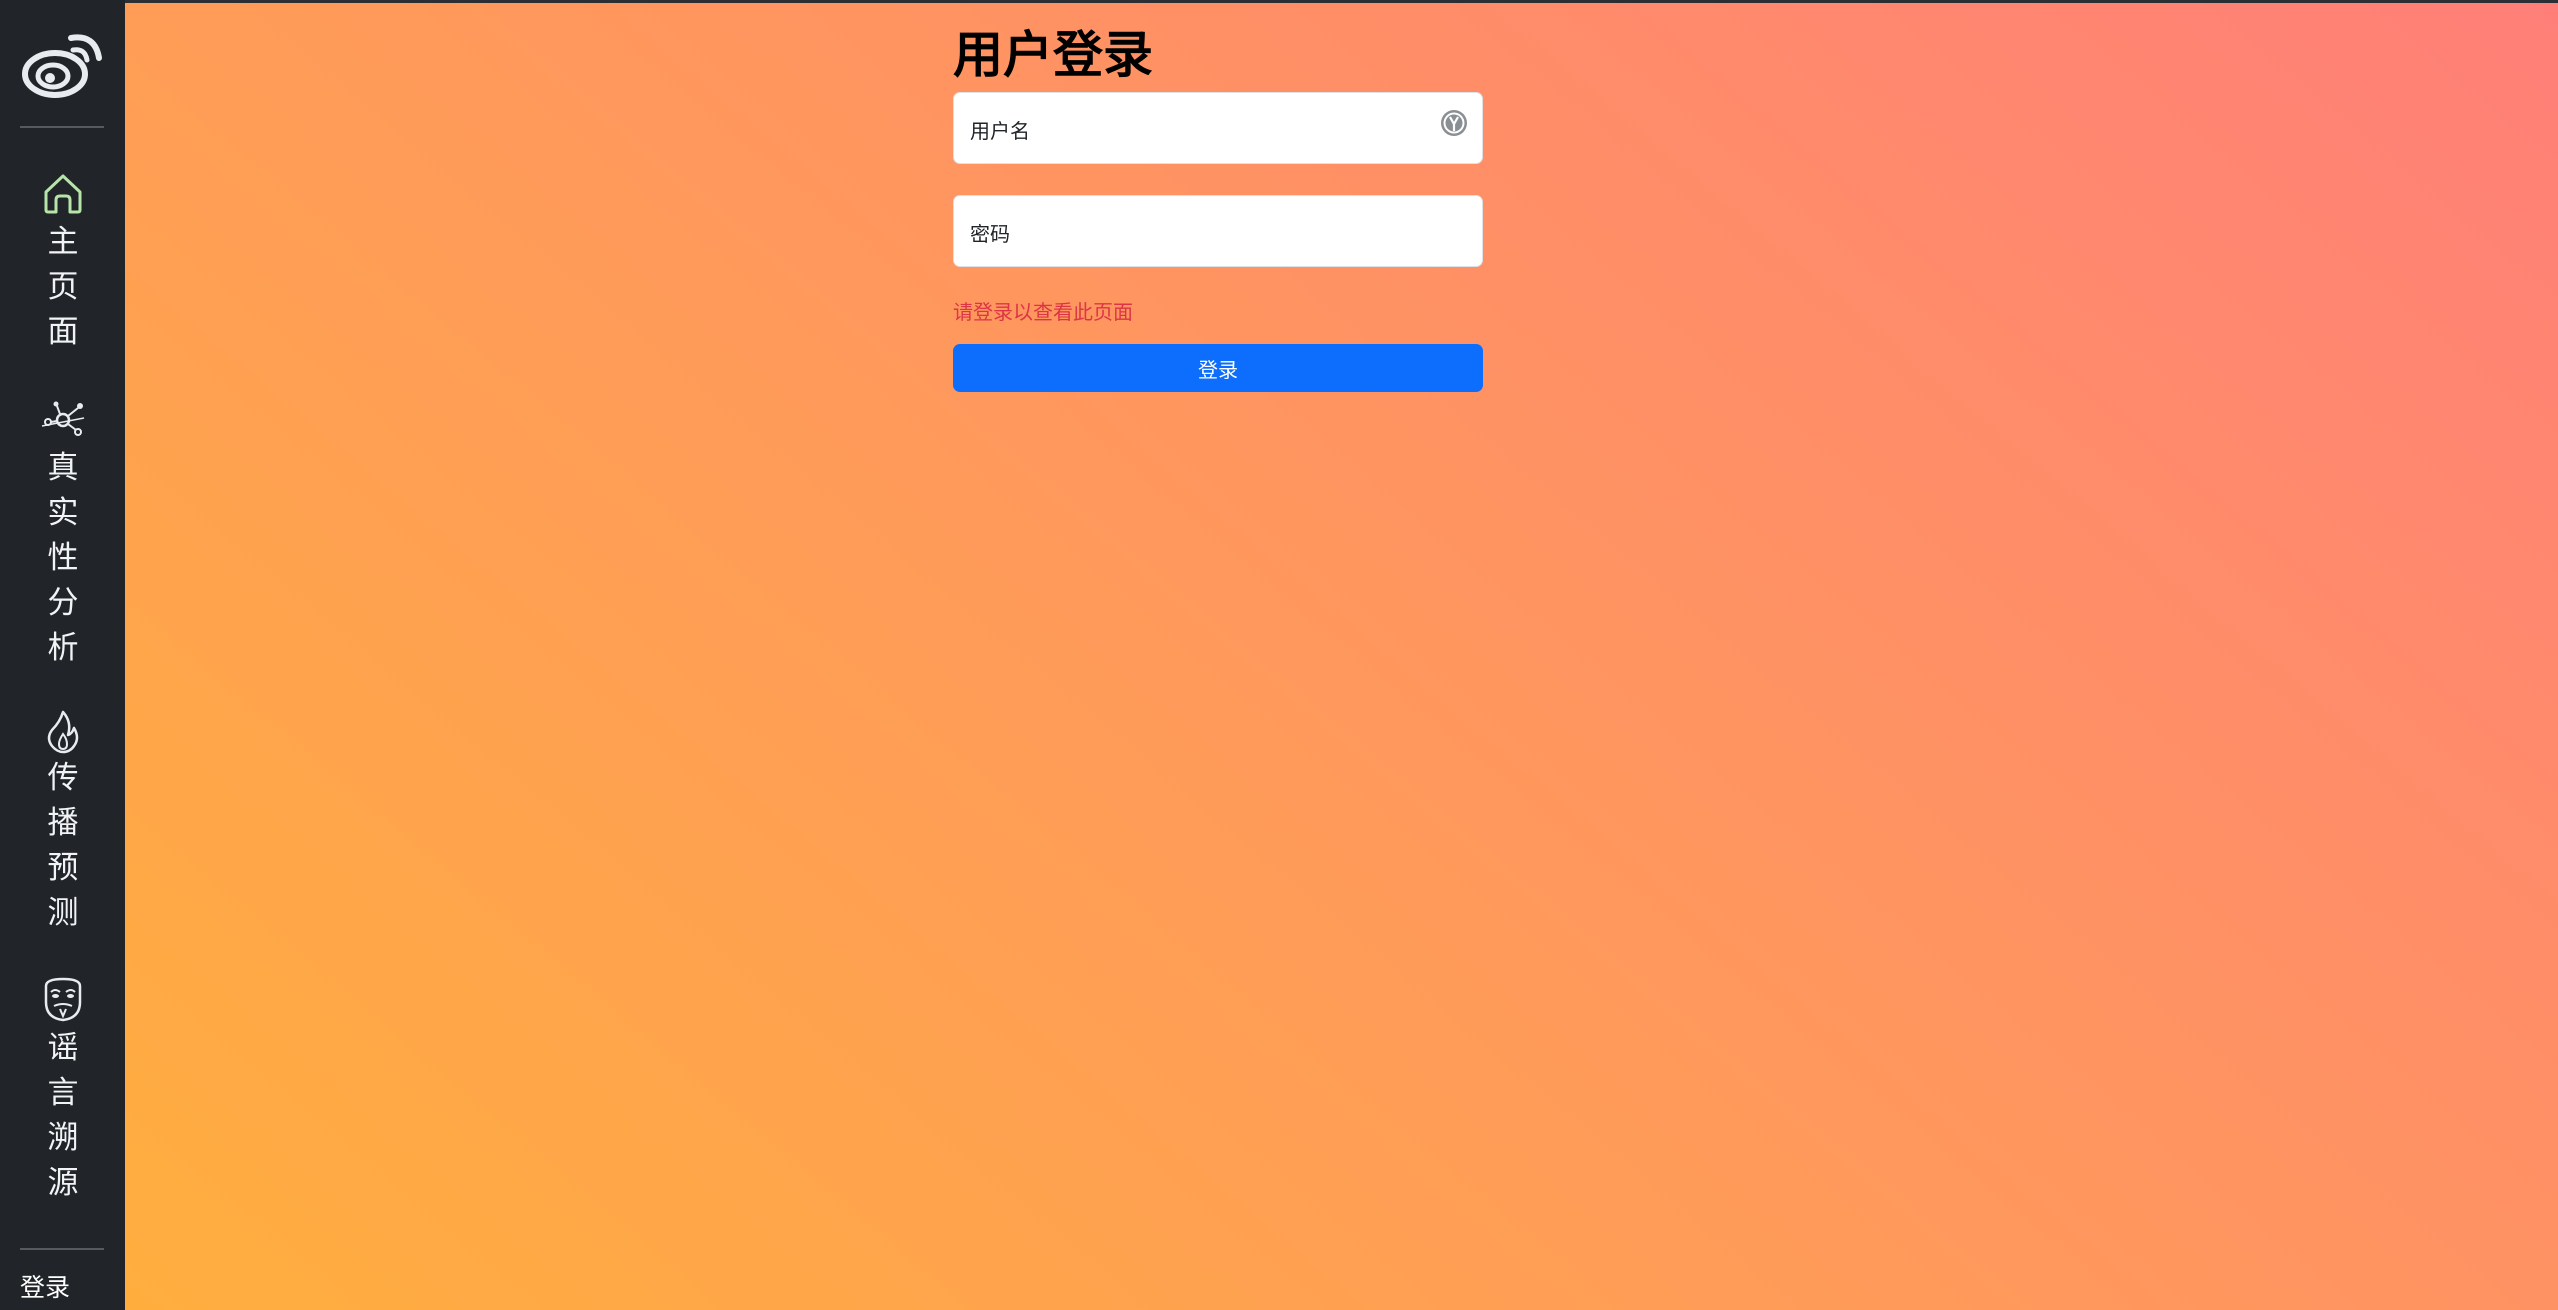 This screenshot has width=2558, height=1310. What do you see at coordinates (1043, 312) in the screenshot?
I see `login-required-message: 请登录以查看此页面` at bounding box center [1043, 312].